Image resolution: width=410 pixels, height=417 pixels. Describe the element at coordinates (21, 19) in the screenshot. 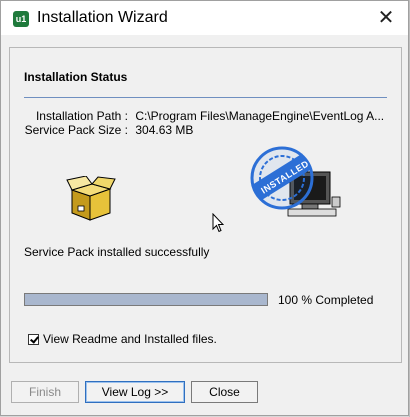

I see `manageengine-app-icon: u1` at that location.